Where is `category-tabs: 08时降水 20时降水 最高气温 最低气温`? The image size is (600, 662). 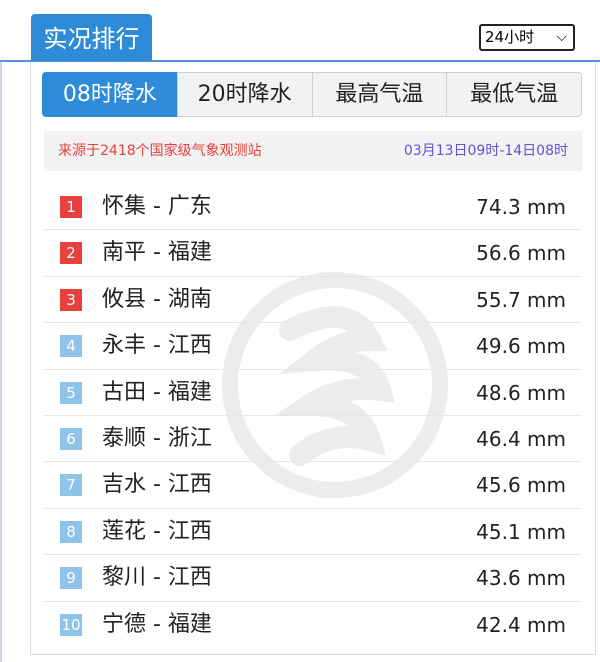 category-tabs: 08时降水 20时降水 最高气温 最低气温 is located at coordinates (312, 94).